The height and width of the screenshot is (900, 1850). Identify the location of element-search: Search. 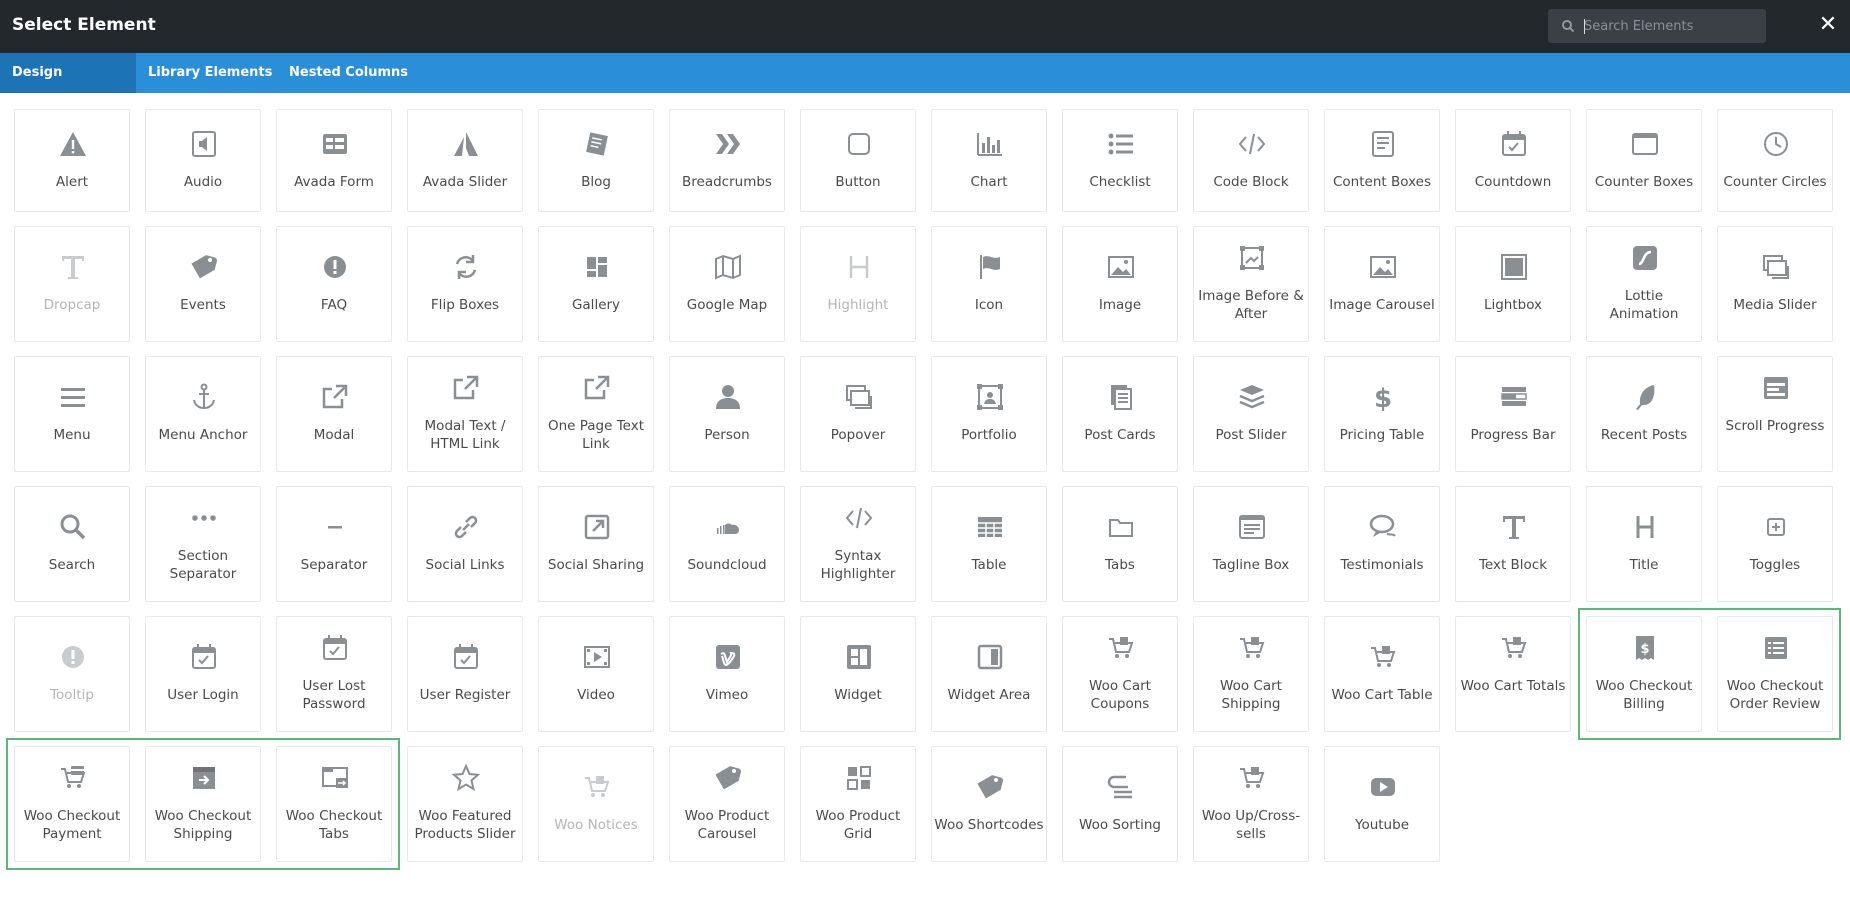
(72, 544).